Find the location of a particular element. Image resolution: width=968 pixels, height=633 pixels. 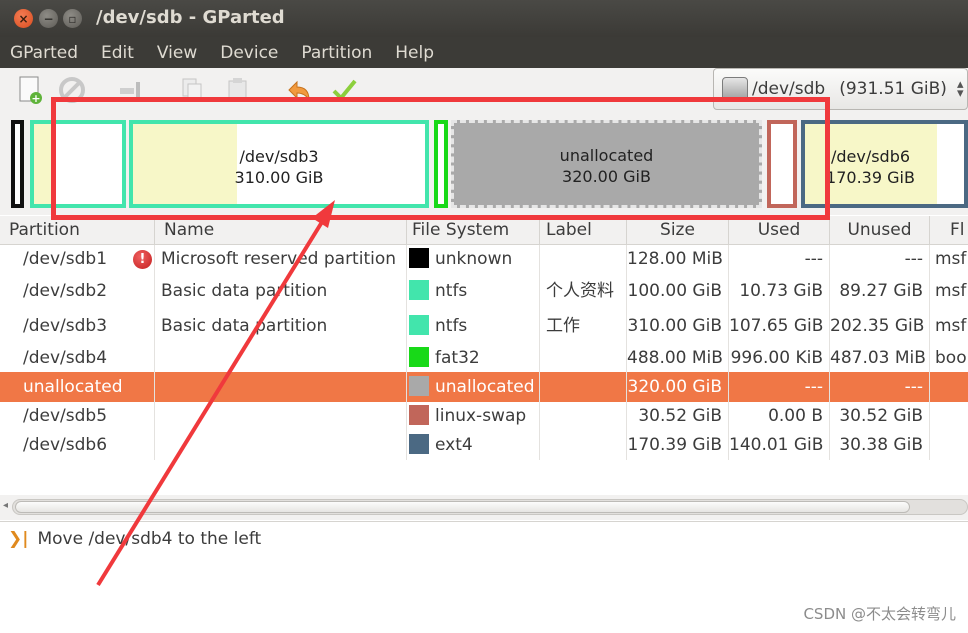

col-flags: Fl is located at coordinates (949, 230).